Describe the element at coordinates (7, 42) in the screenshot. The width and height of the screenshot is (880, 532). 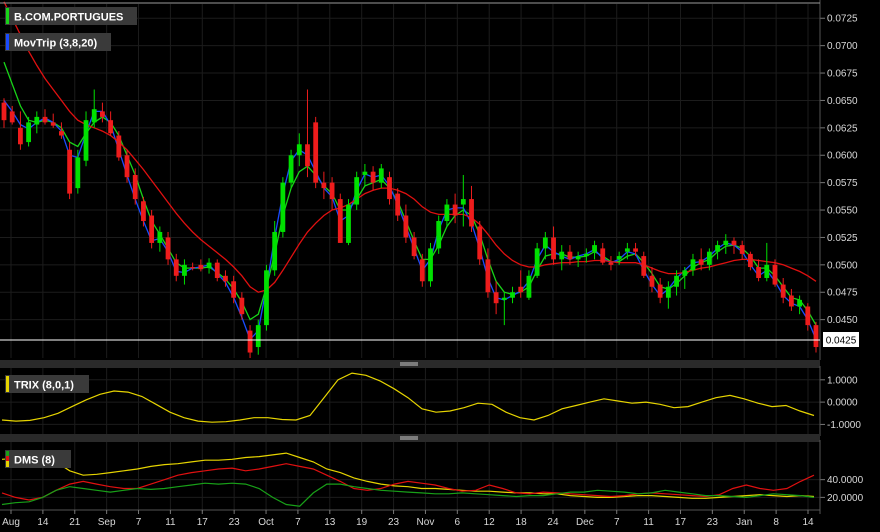
I see `blue-bar-icon` at that location.